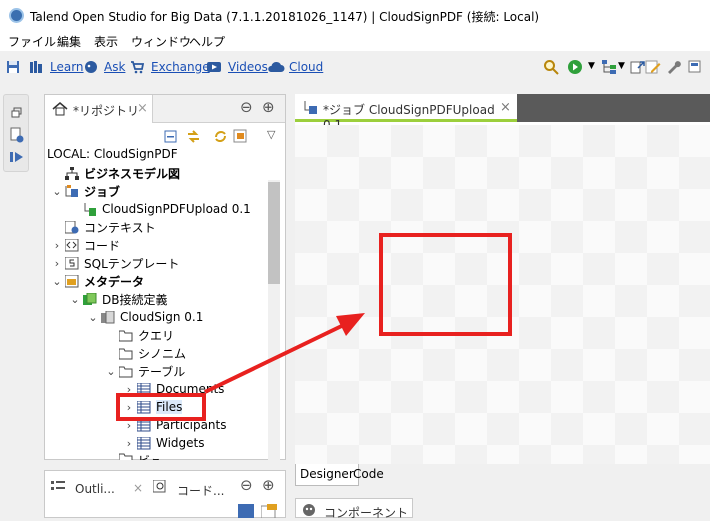  What do you see at coordinates (137, 67) in the screenshot?
I see `cart-icon` at bounding box center [137, 67].